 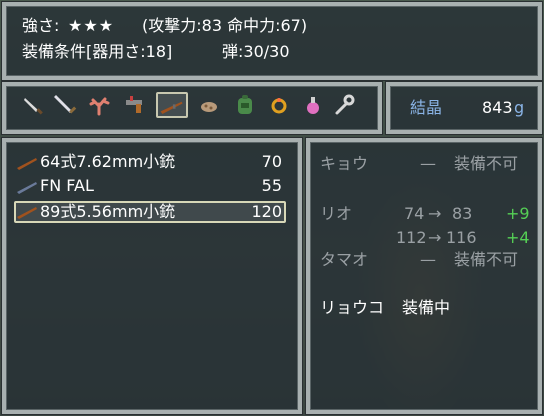 What do you see at coordinates (99, 105) in the screenshot?
I see `coral-icon` at bounding box center [99, 105].